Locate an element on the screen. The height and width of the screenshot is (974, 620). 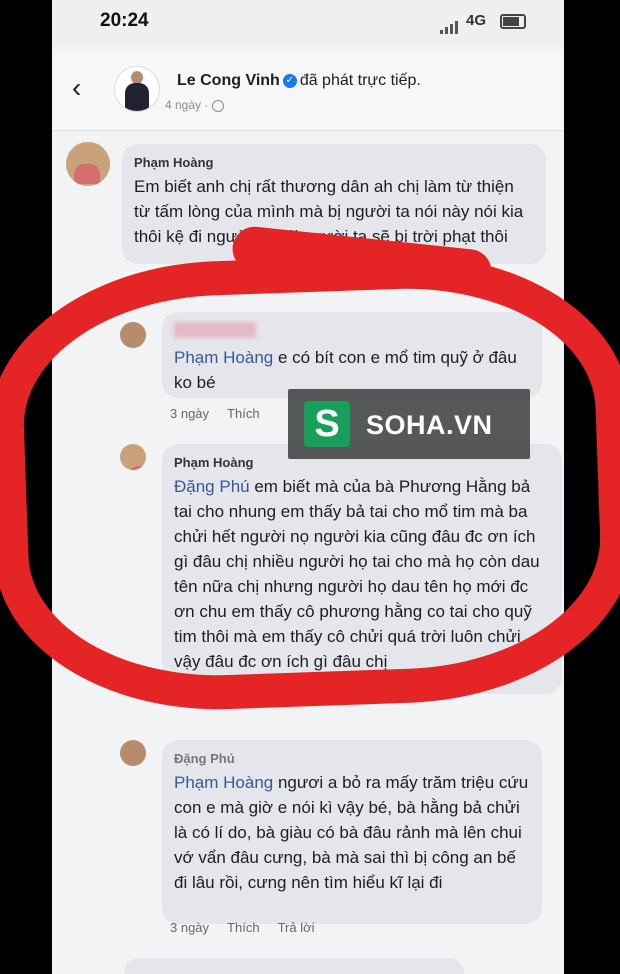
author-avatar is located at coordinates (137, 89).